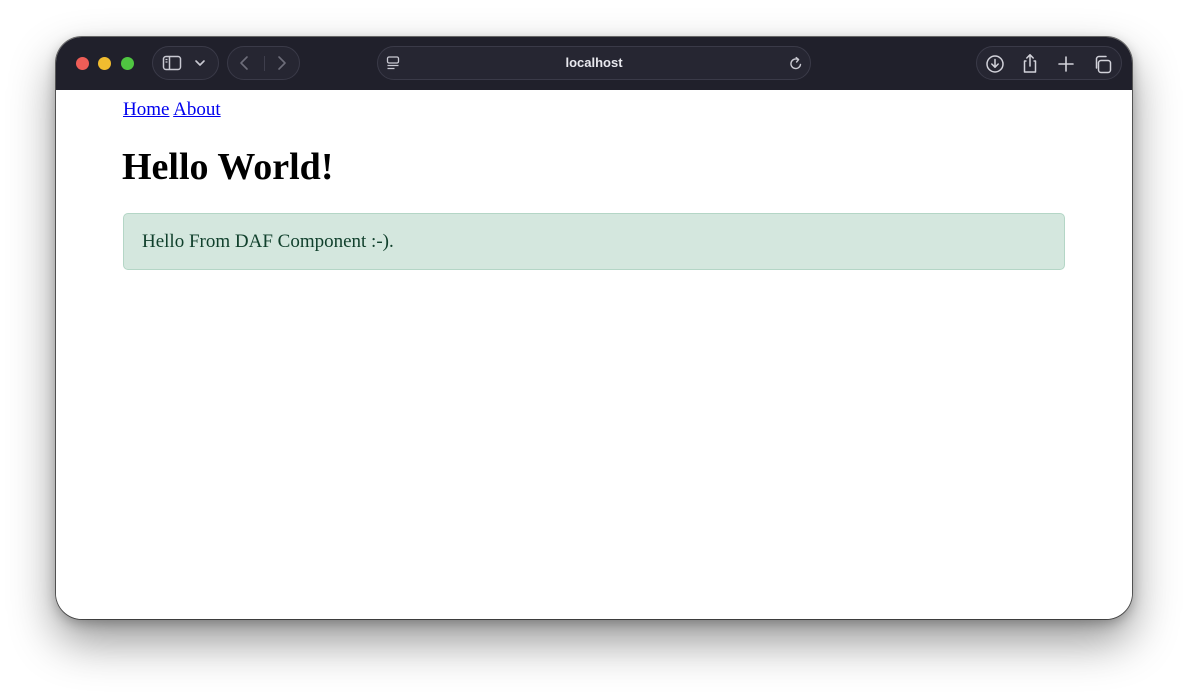 The width and height of the screenshot is (1188, 693). I want to click on sidebar-toggle-group, so click(185, 63).